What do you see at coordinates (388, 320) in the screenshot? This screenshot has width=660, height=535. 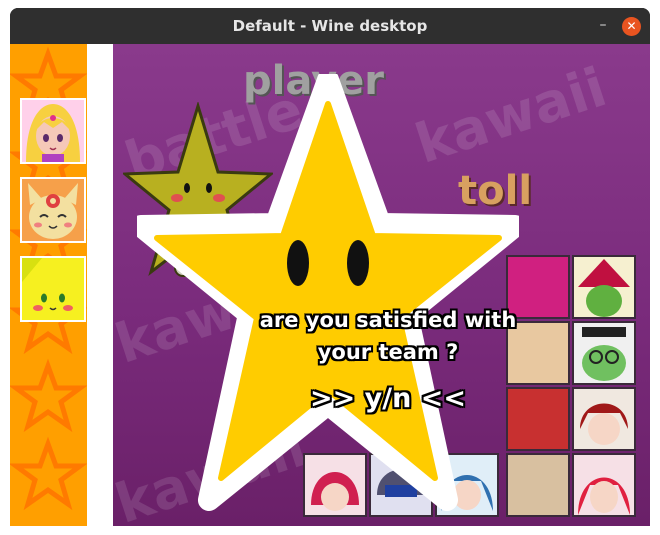 I see `confirm-question-line1: are you satisfied with` at bounding box center [388, 320].